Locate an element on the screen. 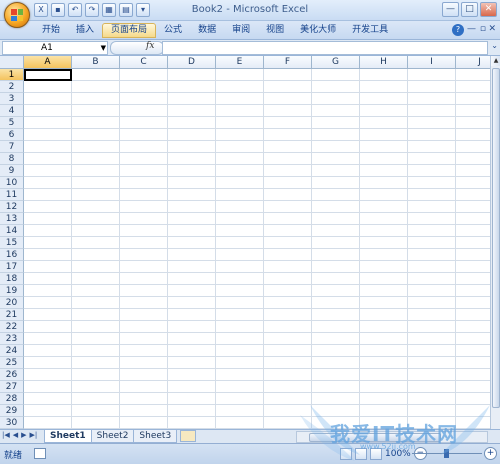 The height and width of the screenshot is (464, 500). formula-controls is located at coordinates (137, 48).